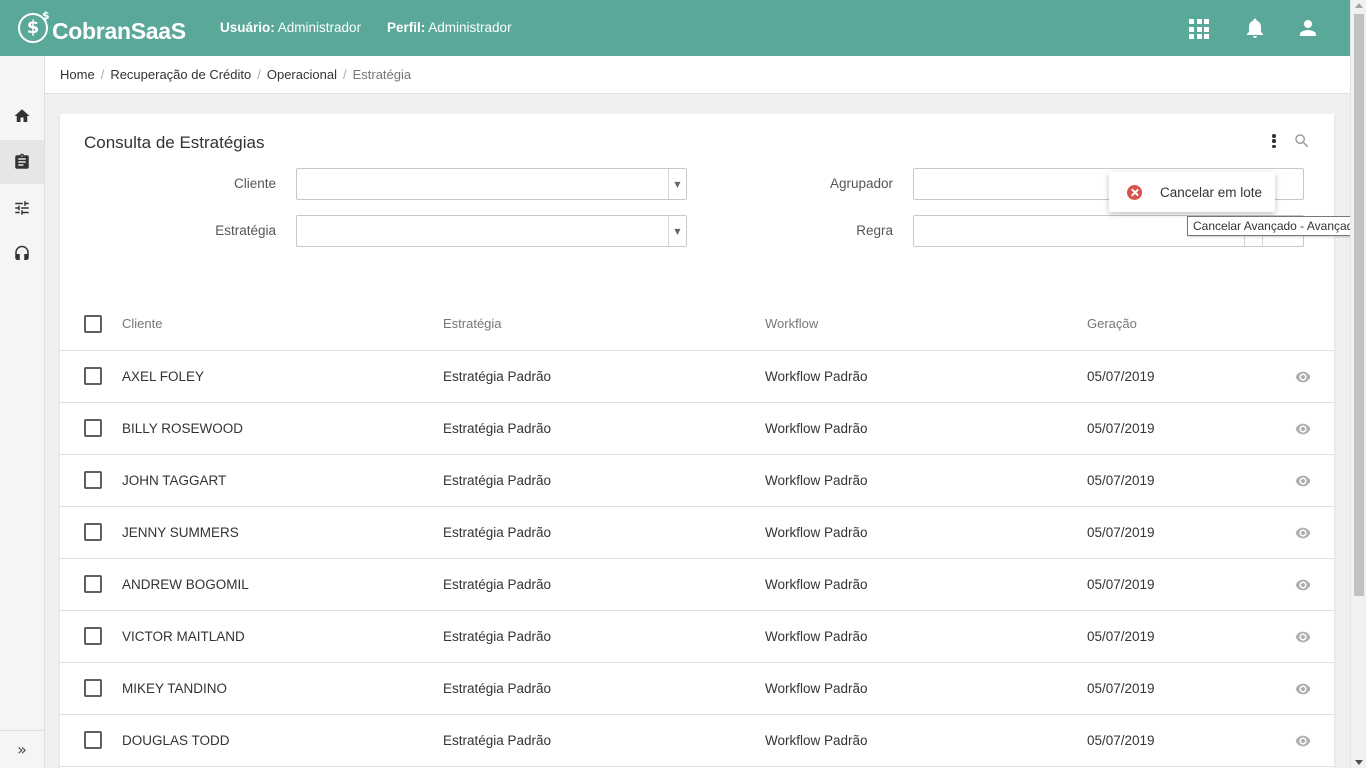 This screenshot has height=768, width=1366. What do you see at coordinates (1112, 323) in the screenshot?
I see `header-geracao: Geração` at bounding box center [1112, 323].